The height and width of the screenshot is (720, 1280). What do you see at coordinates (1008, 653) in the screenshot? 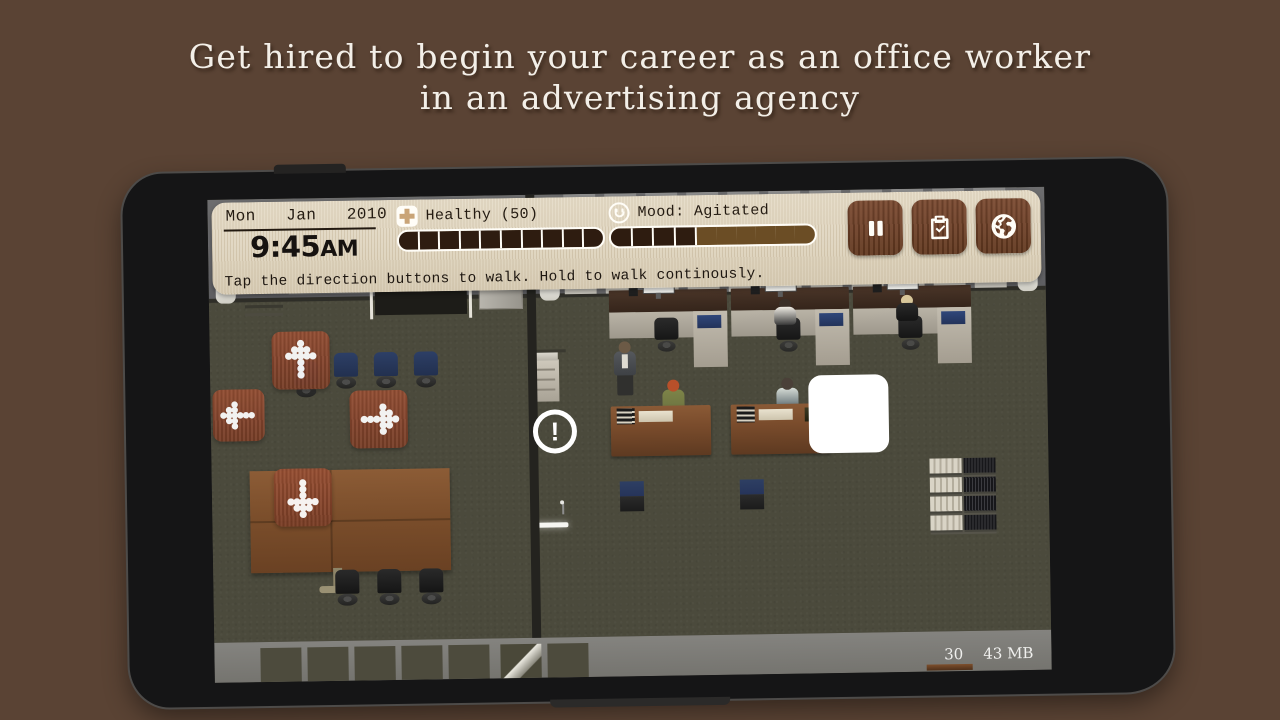
I see `memory-counter: 43 MB` at bounding box center [1008, 653].